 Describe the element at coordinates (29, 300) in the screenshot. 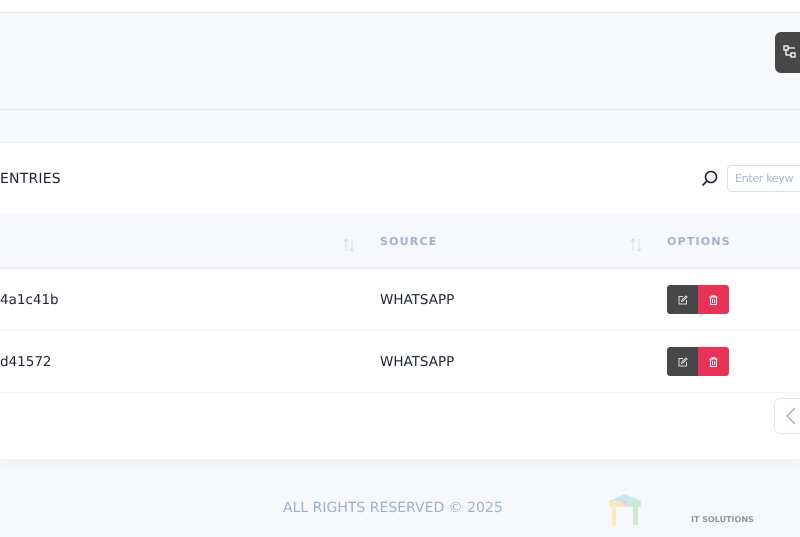

I see `table-cell: 4a1c41b` at that location.